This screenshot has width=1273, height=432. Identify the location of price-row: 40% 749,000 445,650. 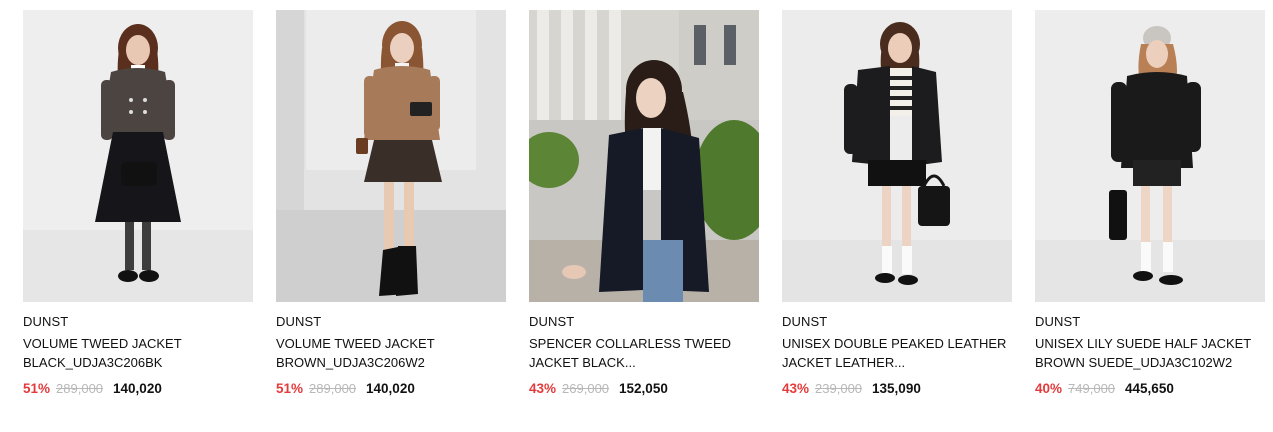
(1150, 389).